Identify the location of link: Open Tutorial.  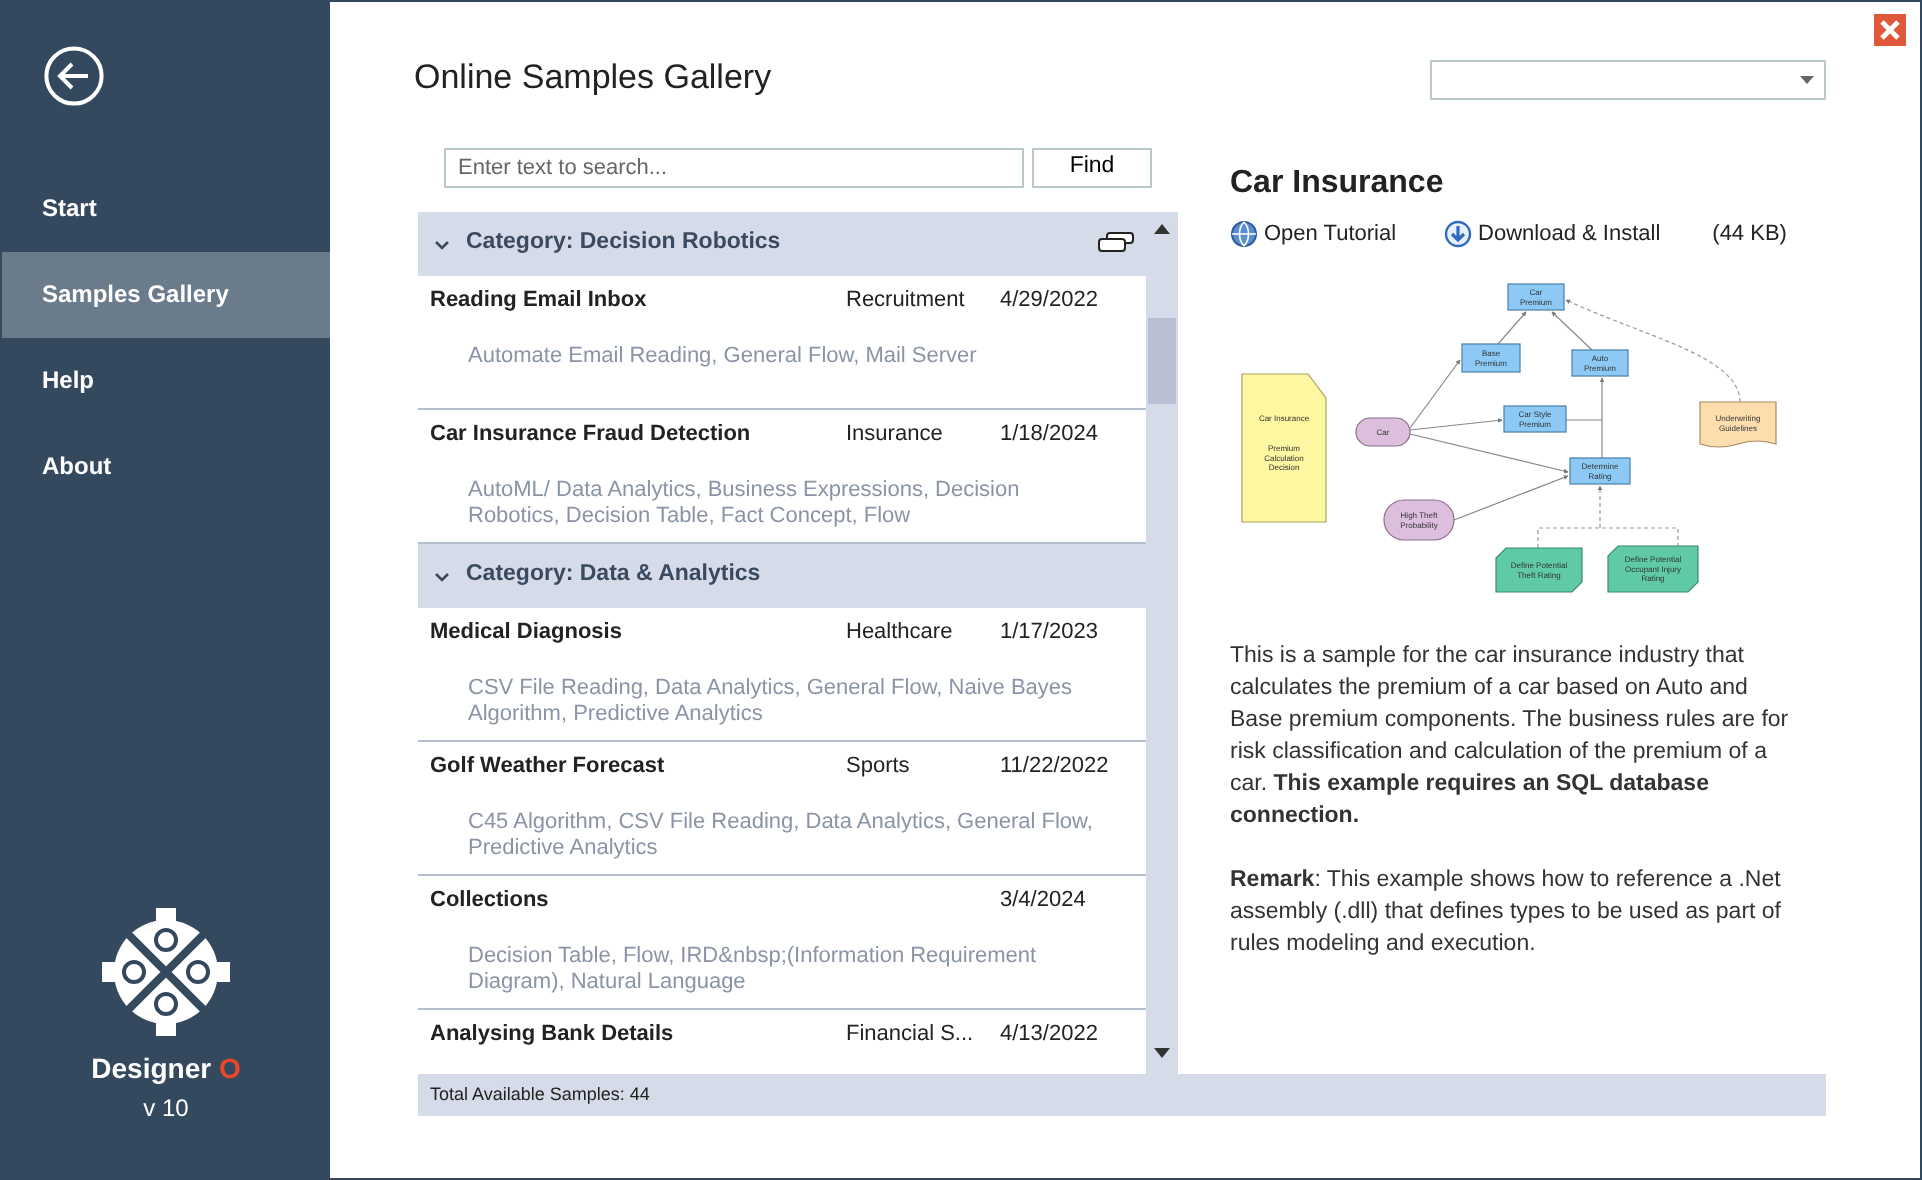
(1313, 235).